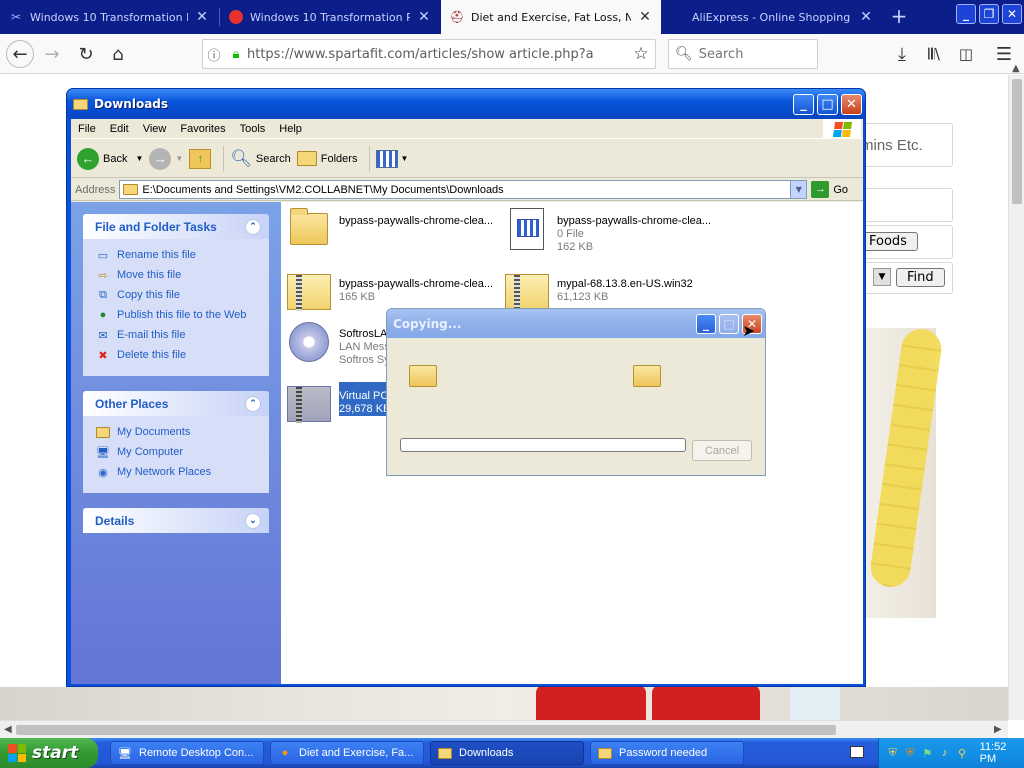  What do you see at coordinates (176, 520) in the screenshot?
I see `details-header: Details ⌄` at bounding box center [176, 520].